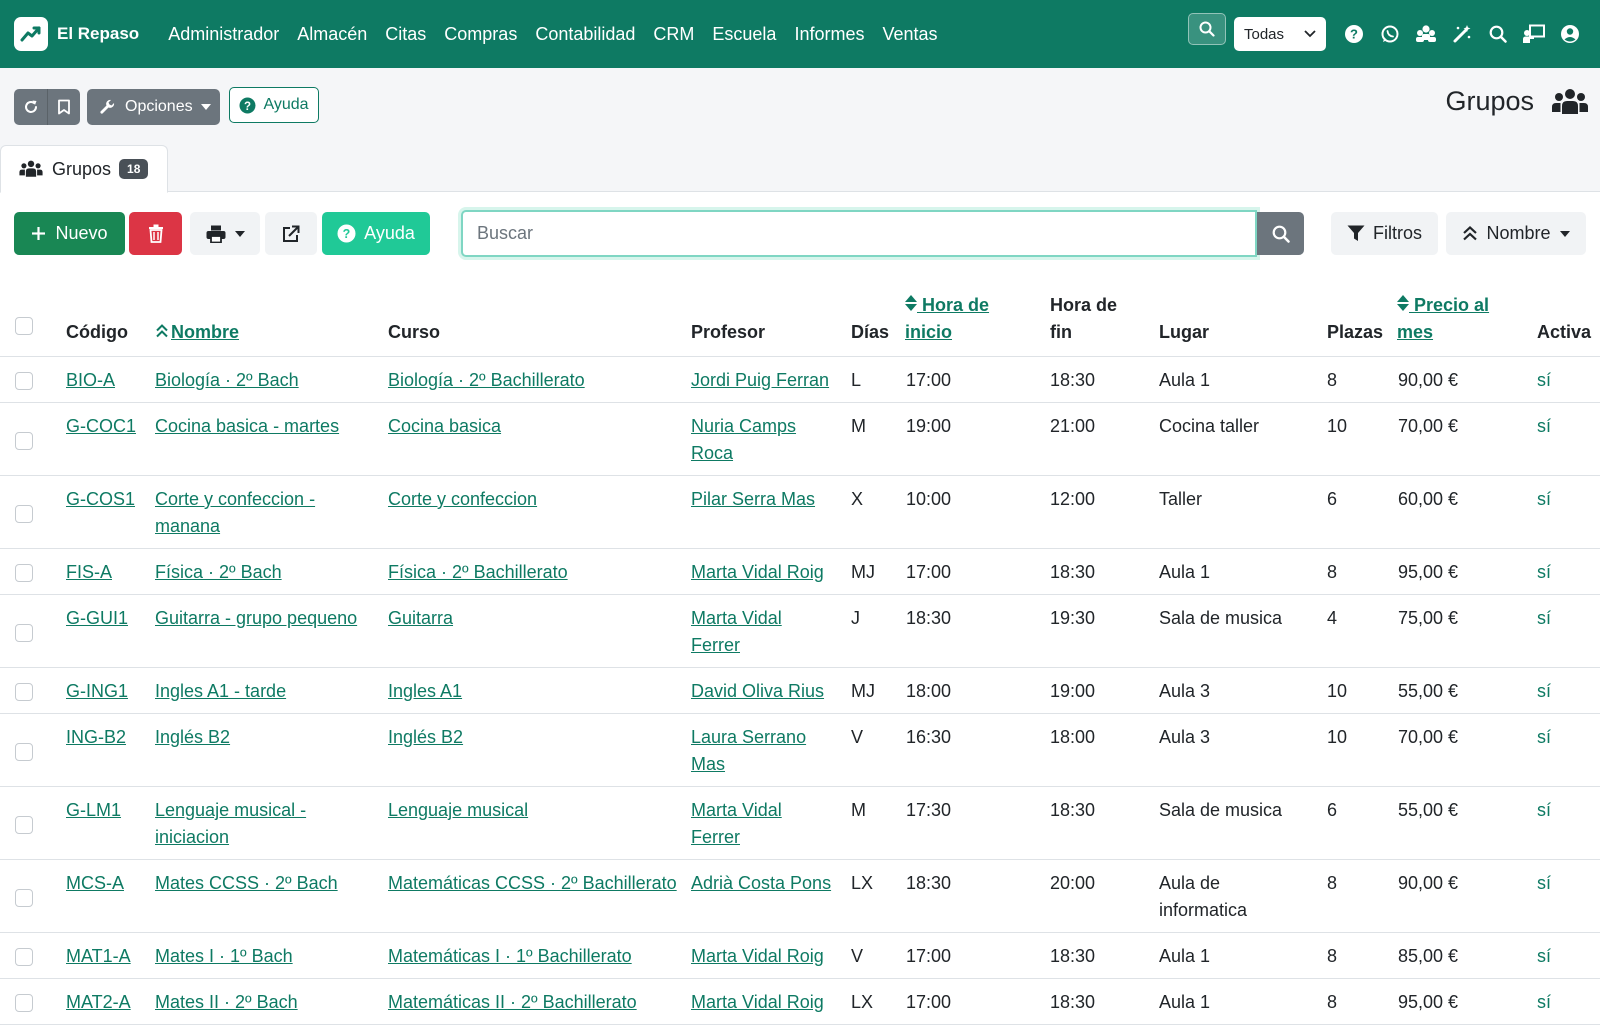 Image resolution: width=1600 pixels, height=1029 pixels. What do you see at coordinates (859, 233) in the screenshot?
I see `search-input` at bounding box center [859, 233].